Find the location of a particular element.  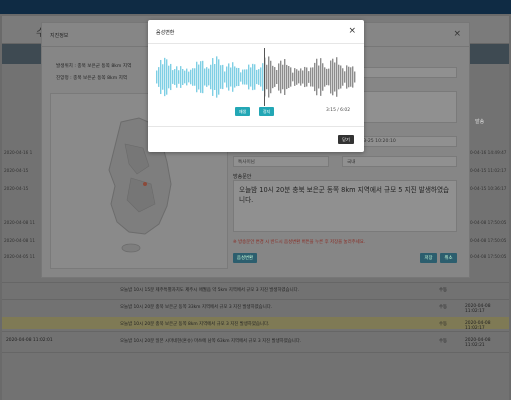

cancel-button: 취소 is located at coordinates (448, 258).